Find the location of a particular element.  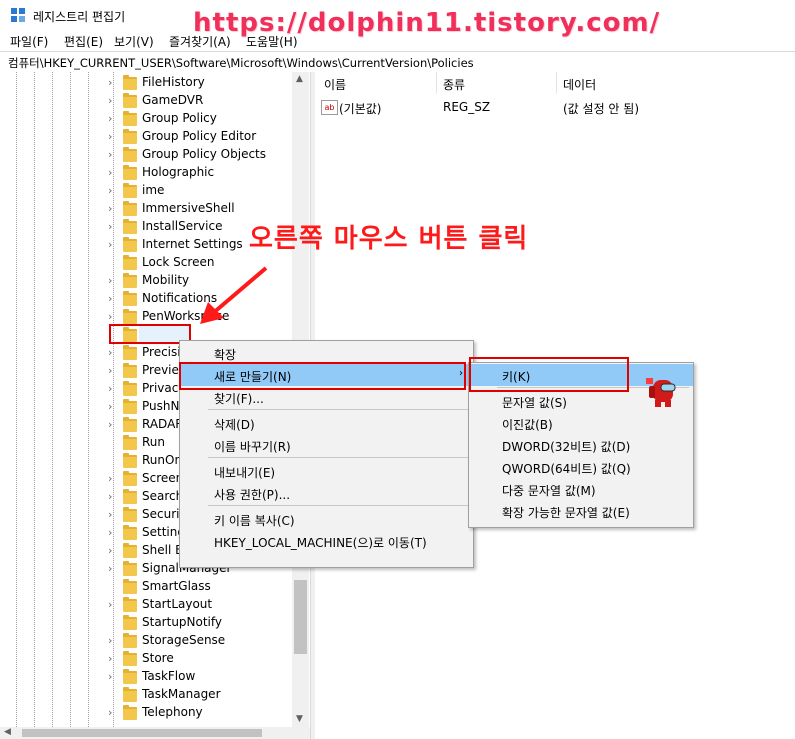

context-menu-item: 이름 바꾸기(R) is located at coordinates (326, 445).